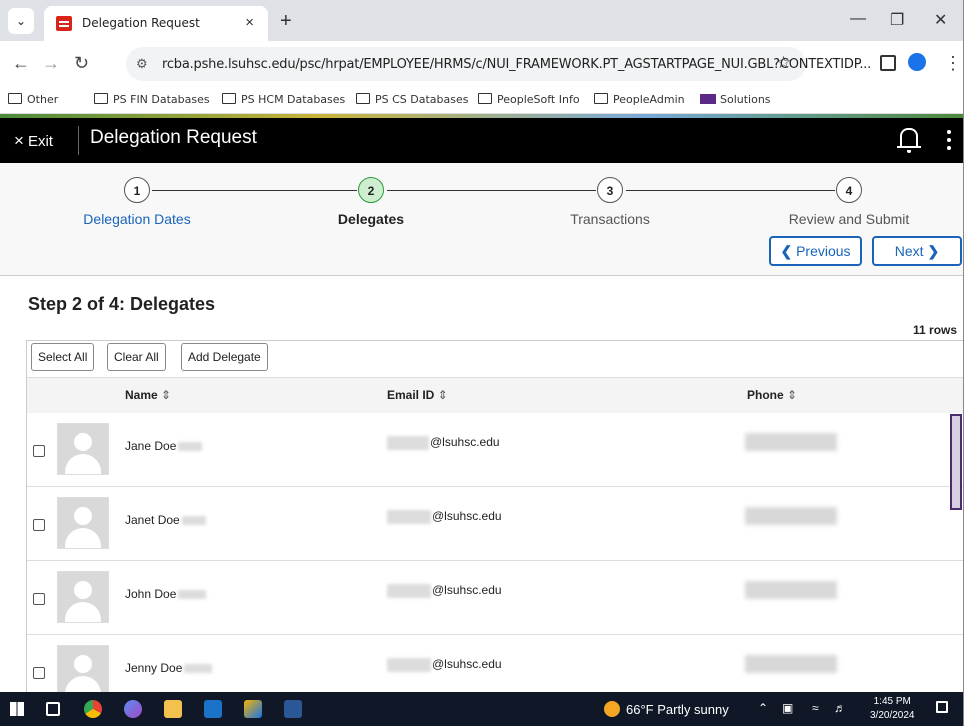  Describe the element at coordinates (293, 709) in the screenshot. I see `word-icon` at that location.